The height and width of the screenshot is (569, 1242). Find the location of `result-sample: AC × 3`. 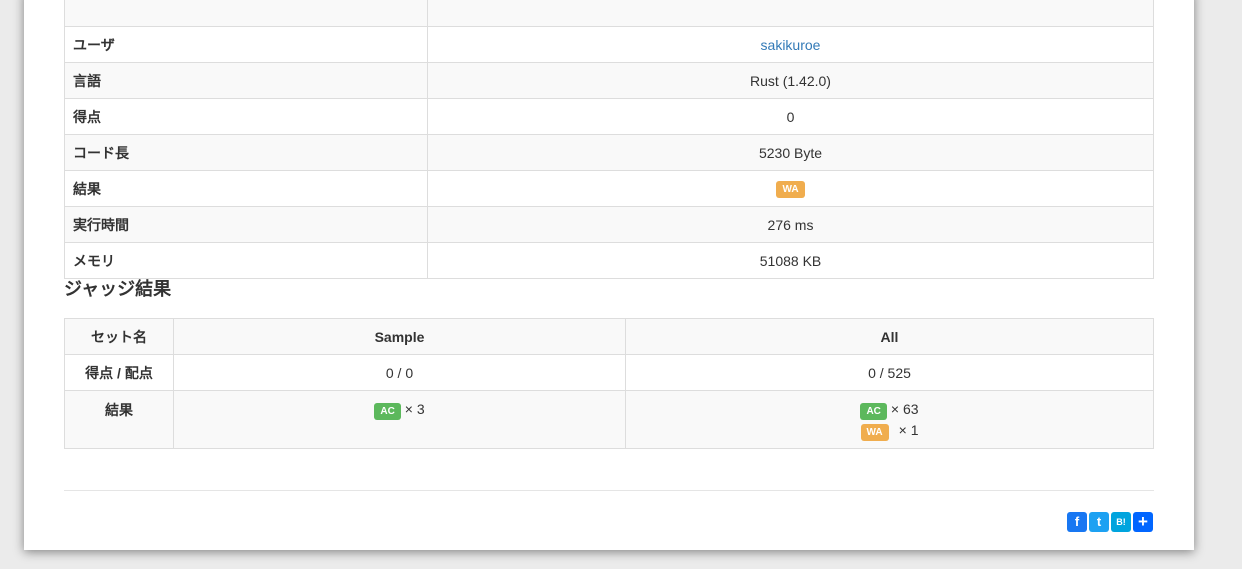

result-sample: AC × 3 is located at coordinates (399, 419).